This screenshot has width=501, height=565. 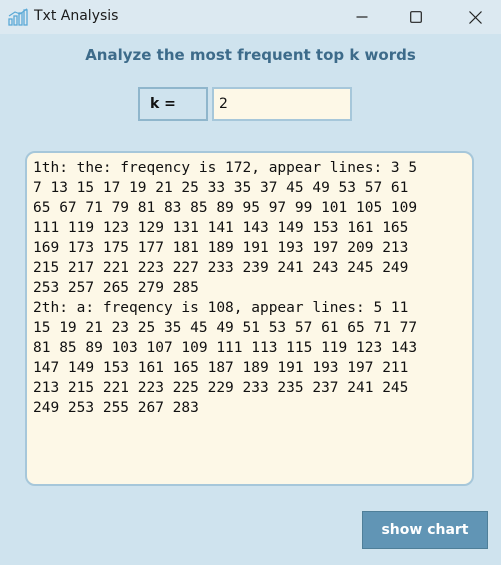 I want to click on maximize-icon, so click(x=416, y=17).